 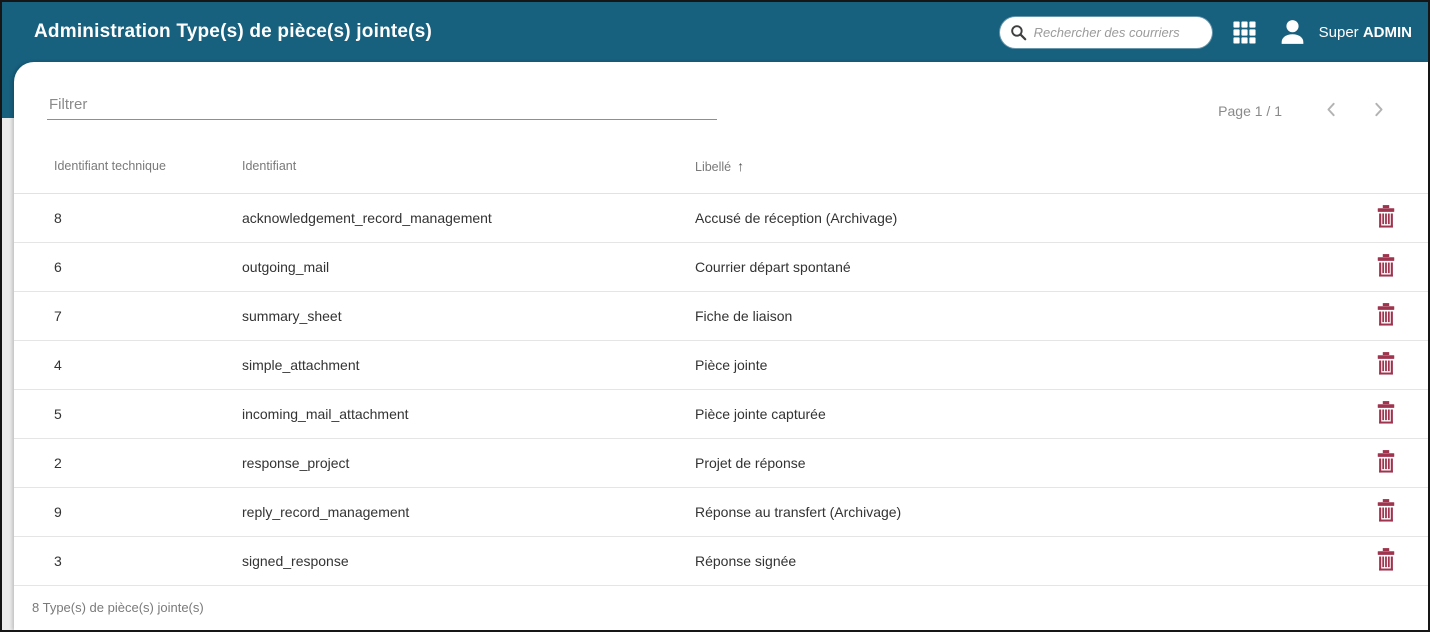 I want to click on table-row: 3 signed_response Réponse signée, so click(x=721, y=561).